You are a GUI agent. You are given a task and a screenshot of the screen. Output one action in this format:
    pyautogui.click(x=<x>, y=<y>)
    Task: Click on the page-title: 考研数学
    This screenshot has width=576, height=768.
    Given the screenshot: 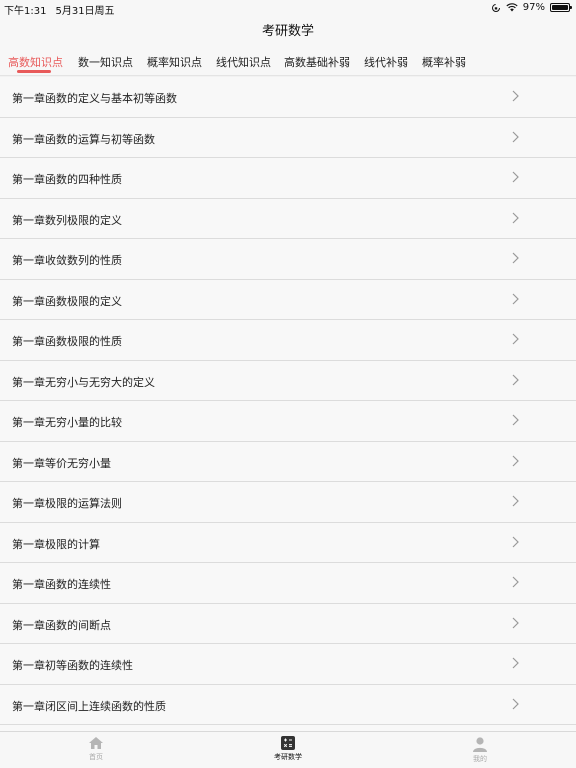 What is the action you would take?
    pyautogui.click(x=287, y=31)
    